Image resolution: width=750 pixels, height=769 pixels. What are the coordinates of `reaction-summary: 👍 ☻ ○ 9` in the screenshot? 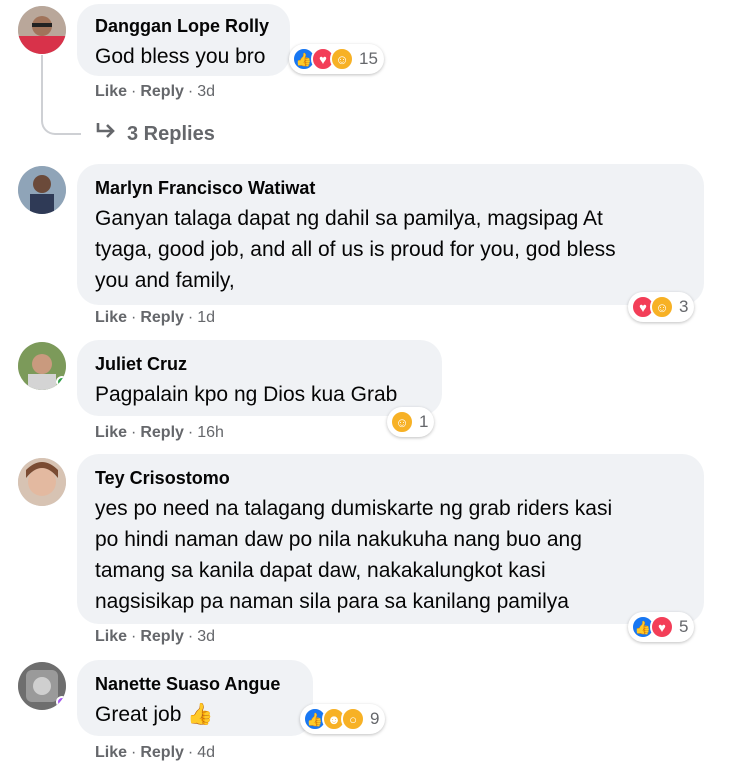 It's located at (343, 719).